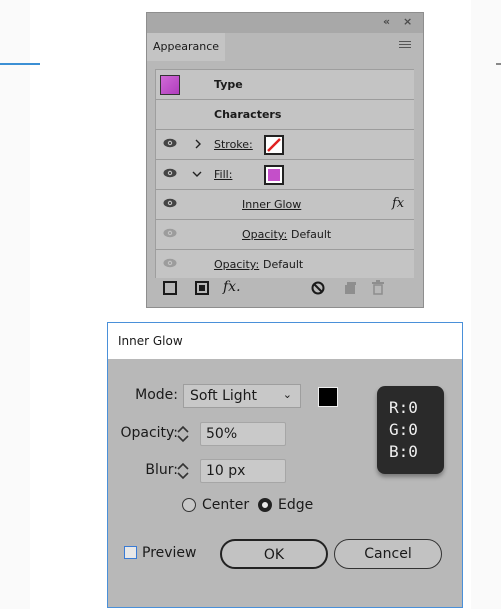 Image resolution: width=501 pixels, height=609 pixels. What do you see at coordinates (274, 175) in the screenshot?
I see `fill-swatch` at bounding box center [274, 175].